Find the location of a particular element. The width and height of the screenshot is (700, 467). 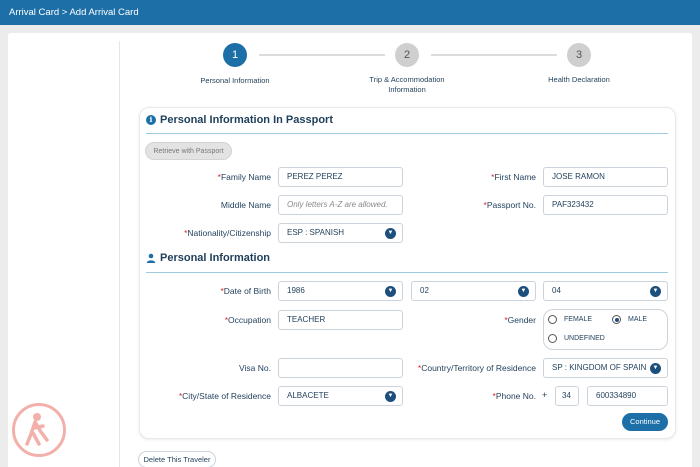

dob-label-text: Date of Birth is located at coordinates (247, 291).